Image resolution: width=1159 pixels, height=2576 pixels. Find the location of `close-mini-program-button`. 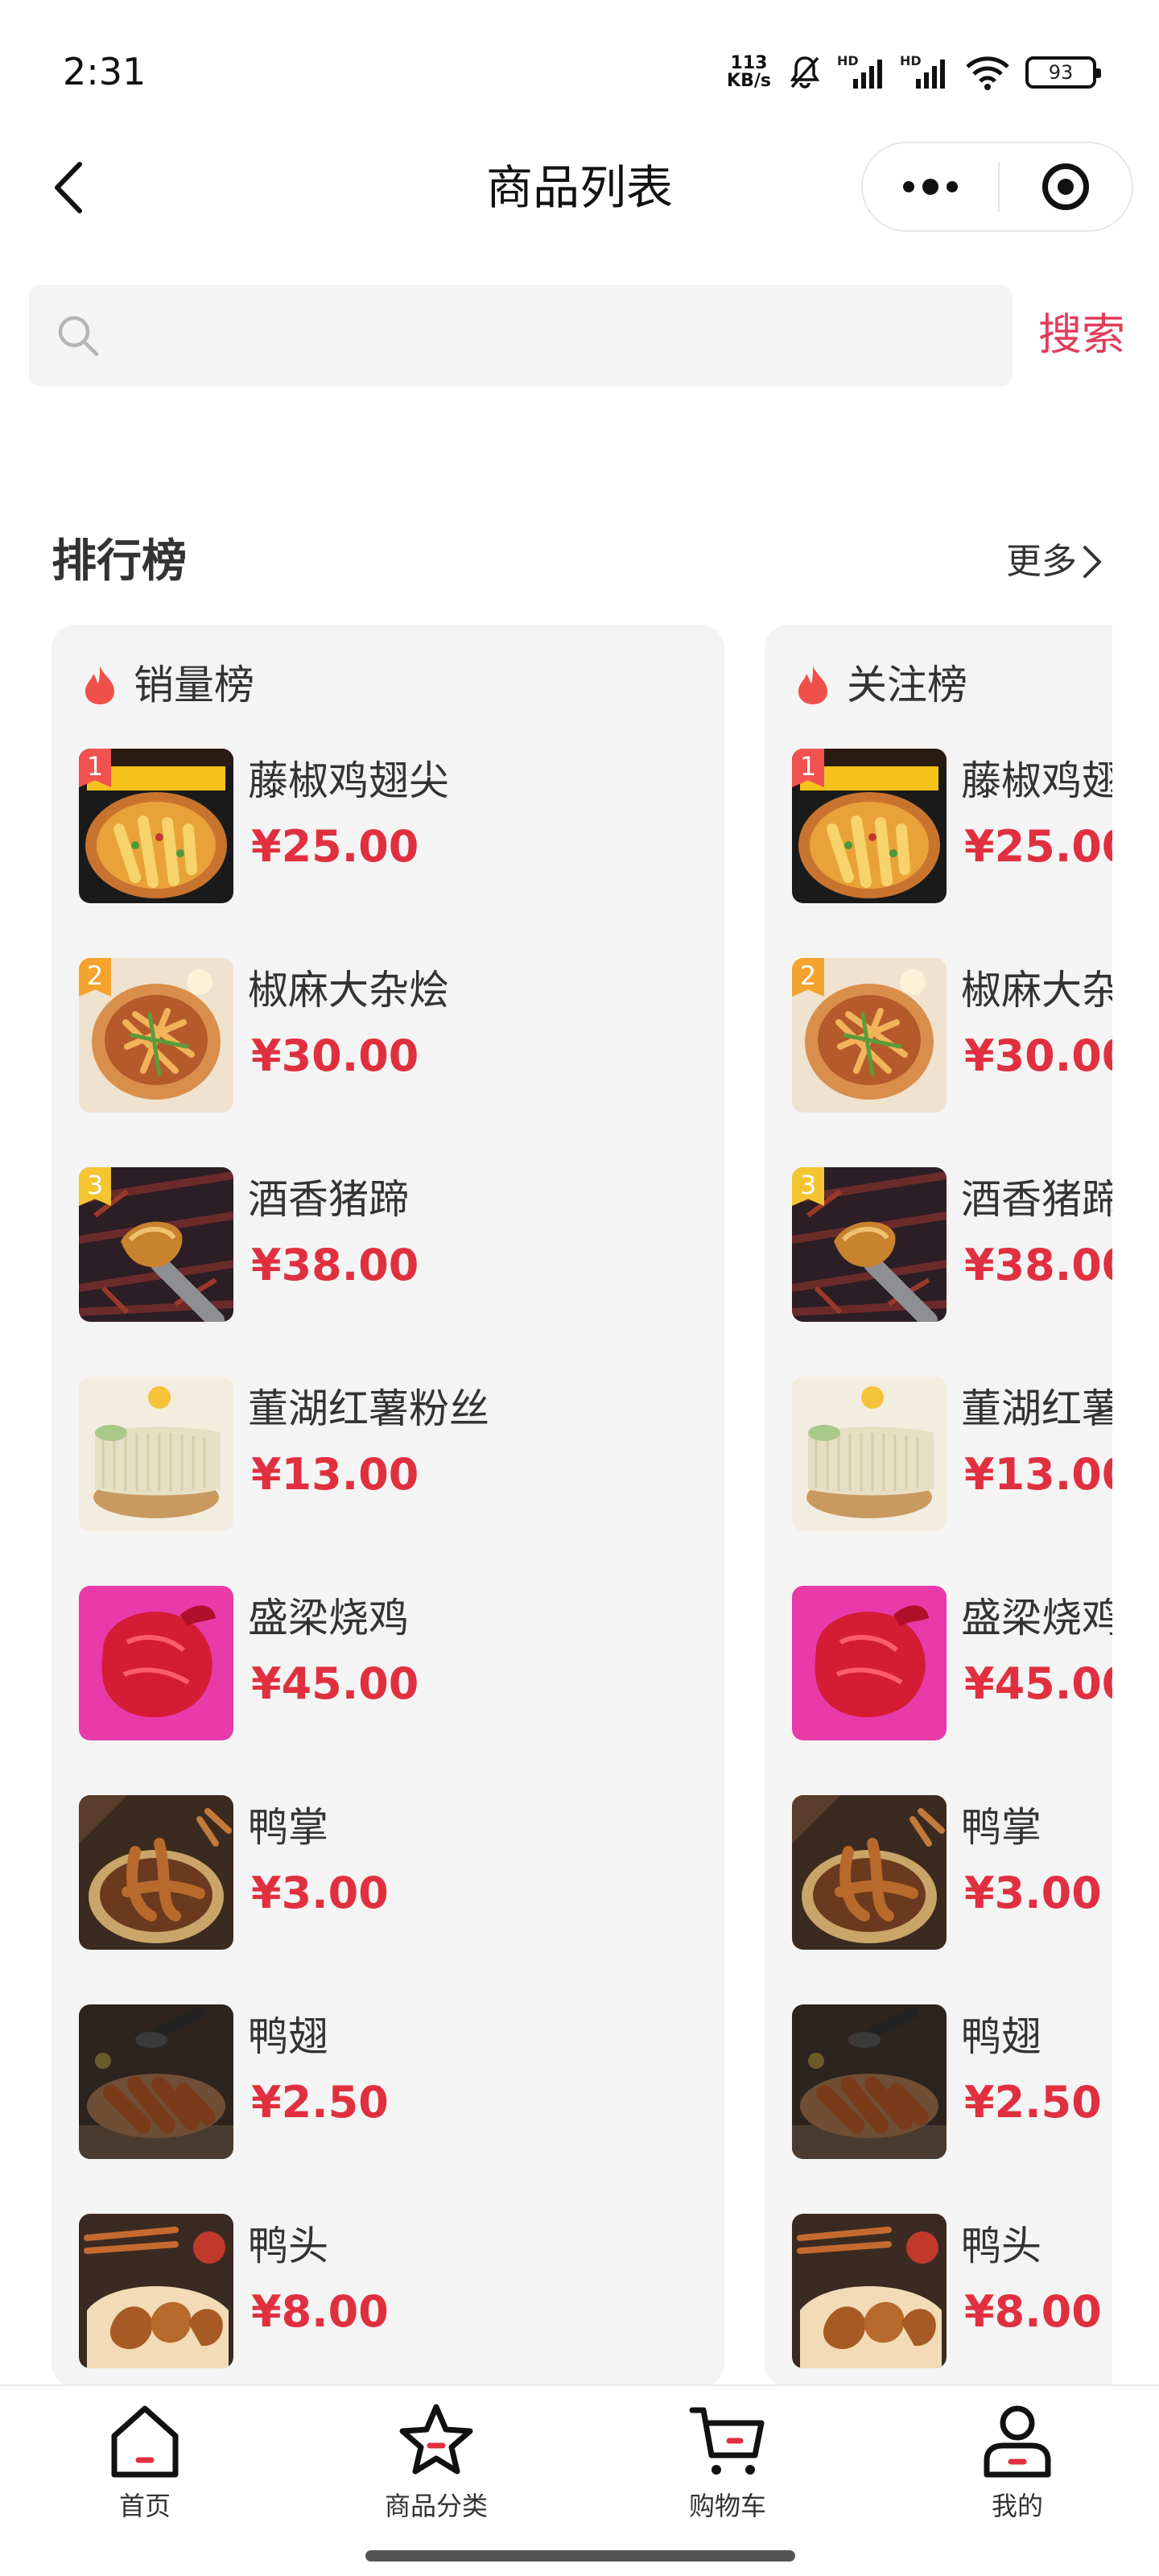

close-mini-program-button is located at coordinates (1066, 186).